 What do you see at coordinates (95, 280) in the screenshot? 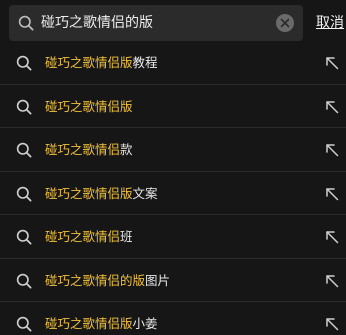
I see `suggestion-match-text: 碰巧之歌情侣的版` at bounding box center [95, 280].